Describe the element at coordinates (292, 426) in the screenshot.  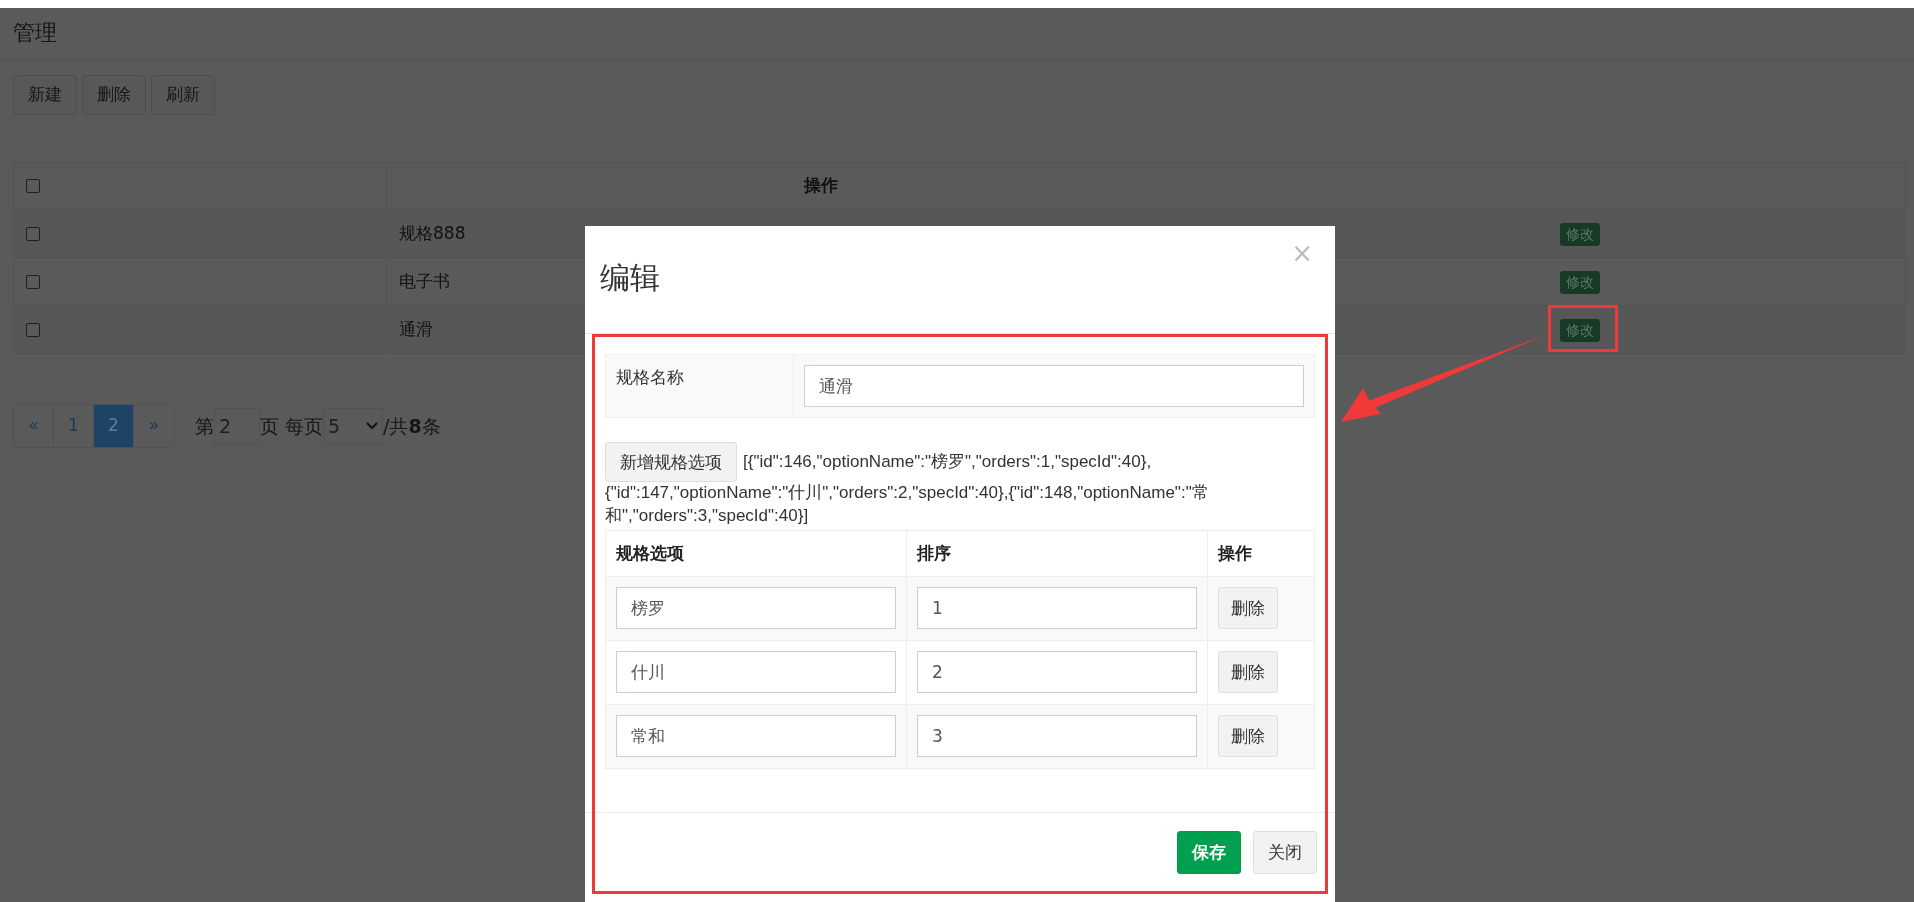
I see `per-page-label: 页 每页` at that location.